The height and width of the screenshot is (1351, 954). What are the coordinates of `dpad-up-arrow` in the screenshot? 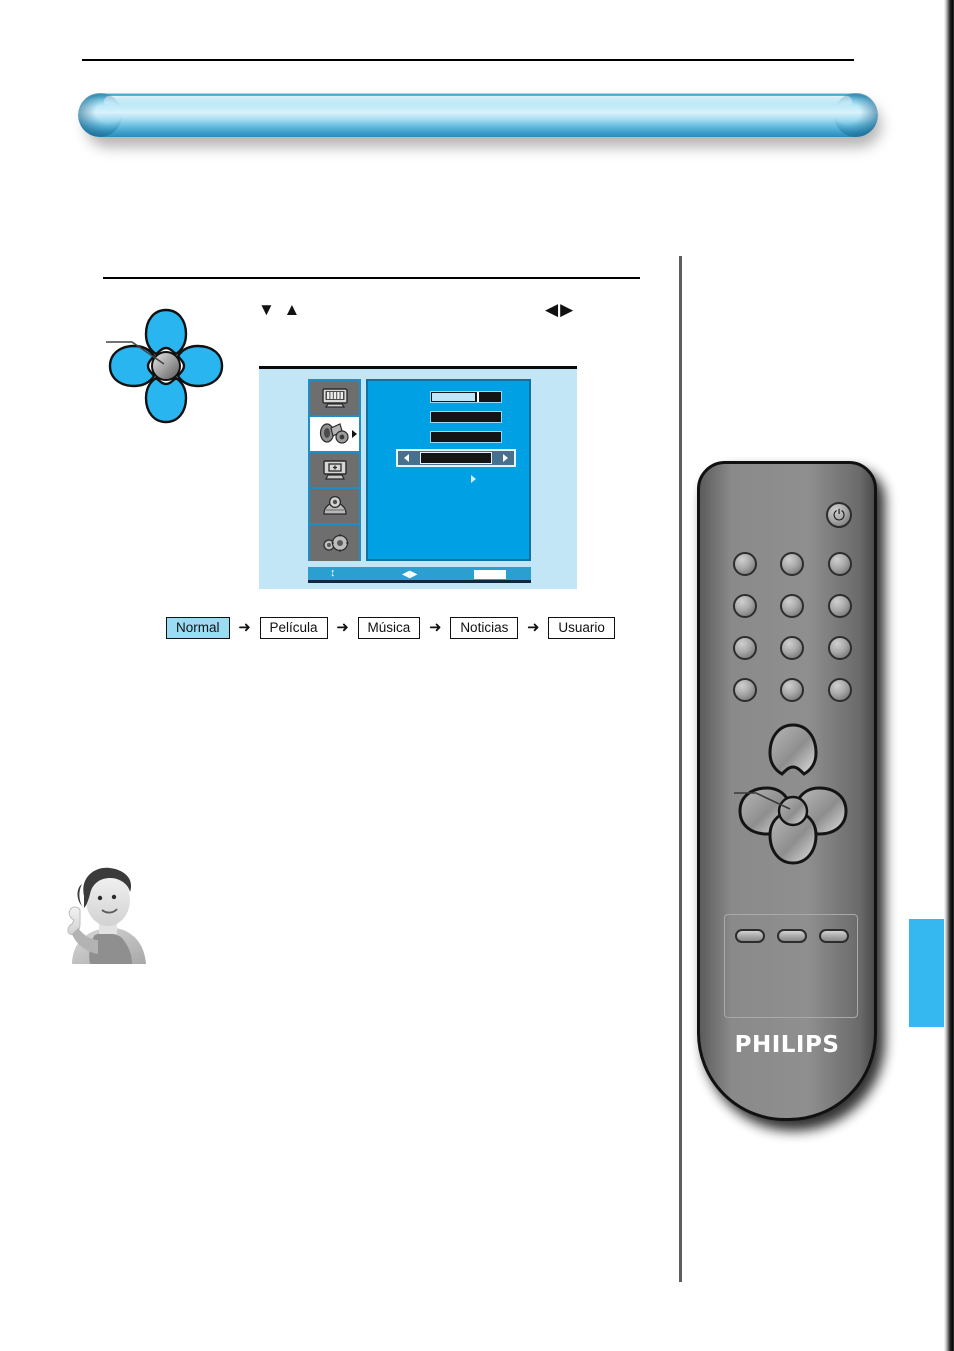 It's located at (166, 332).